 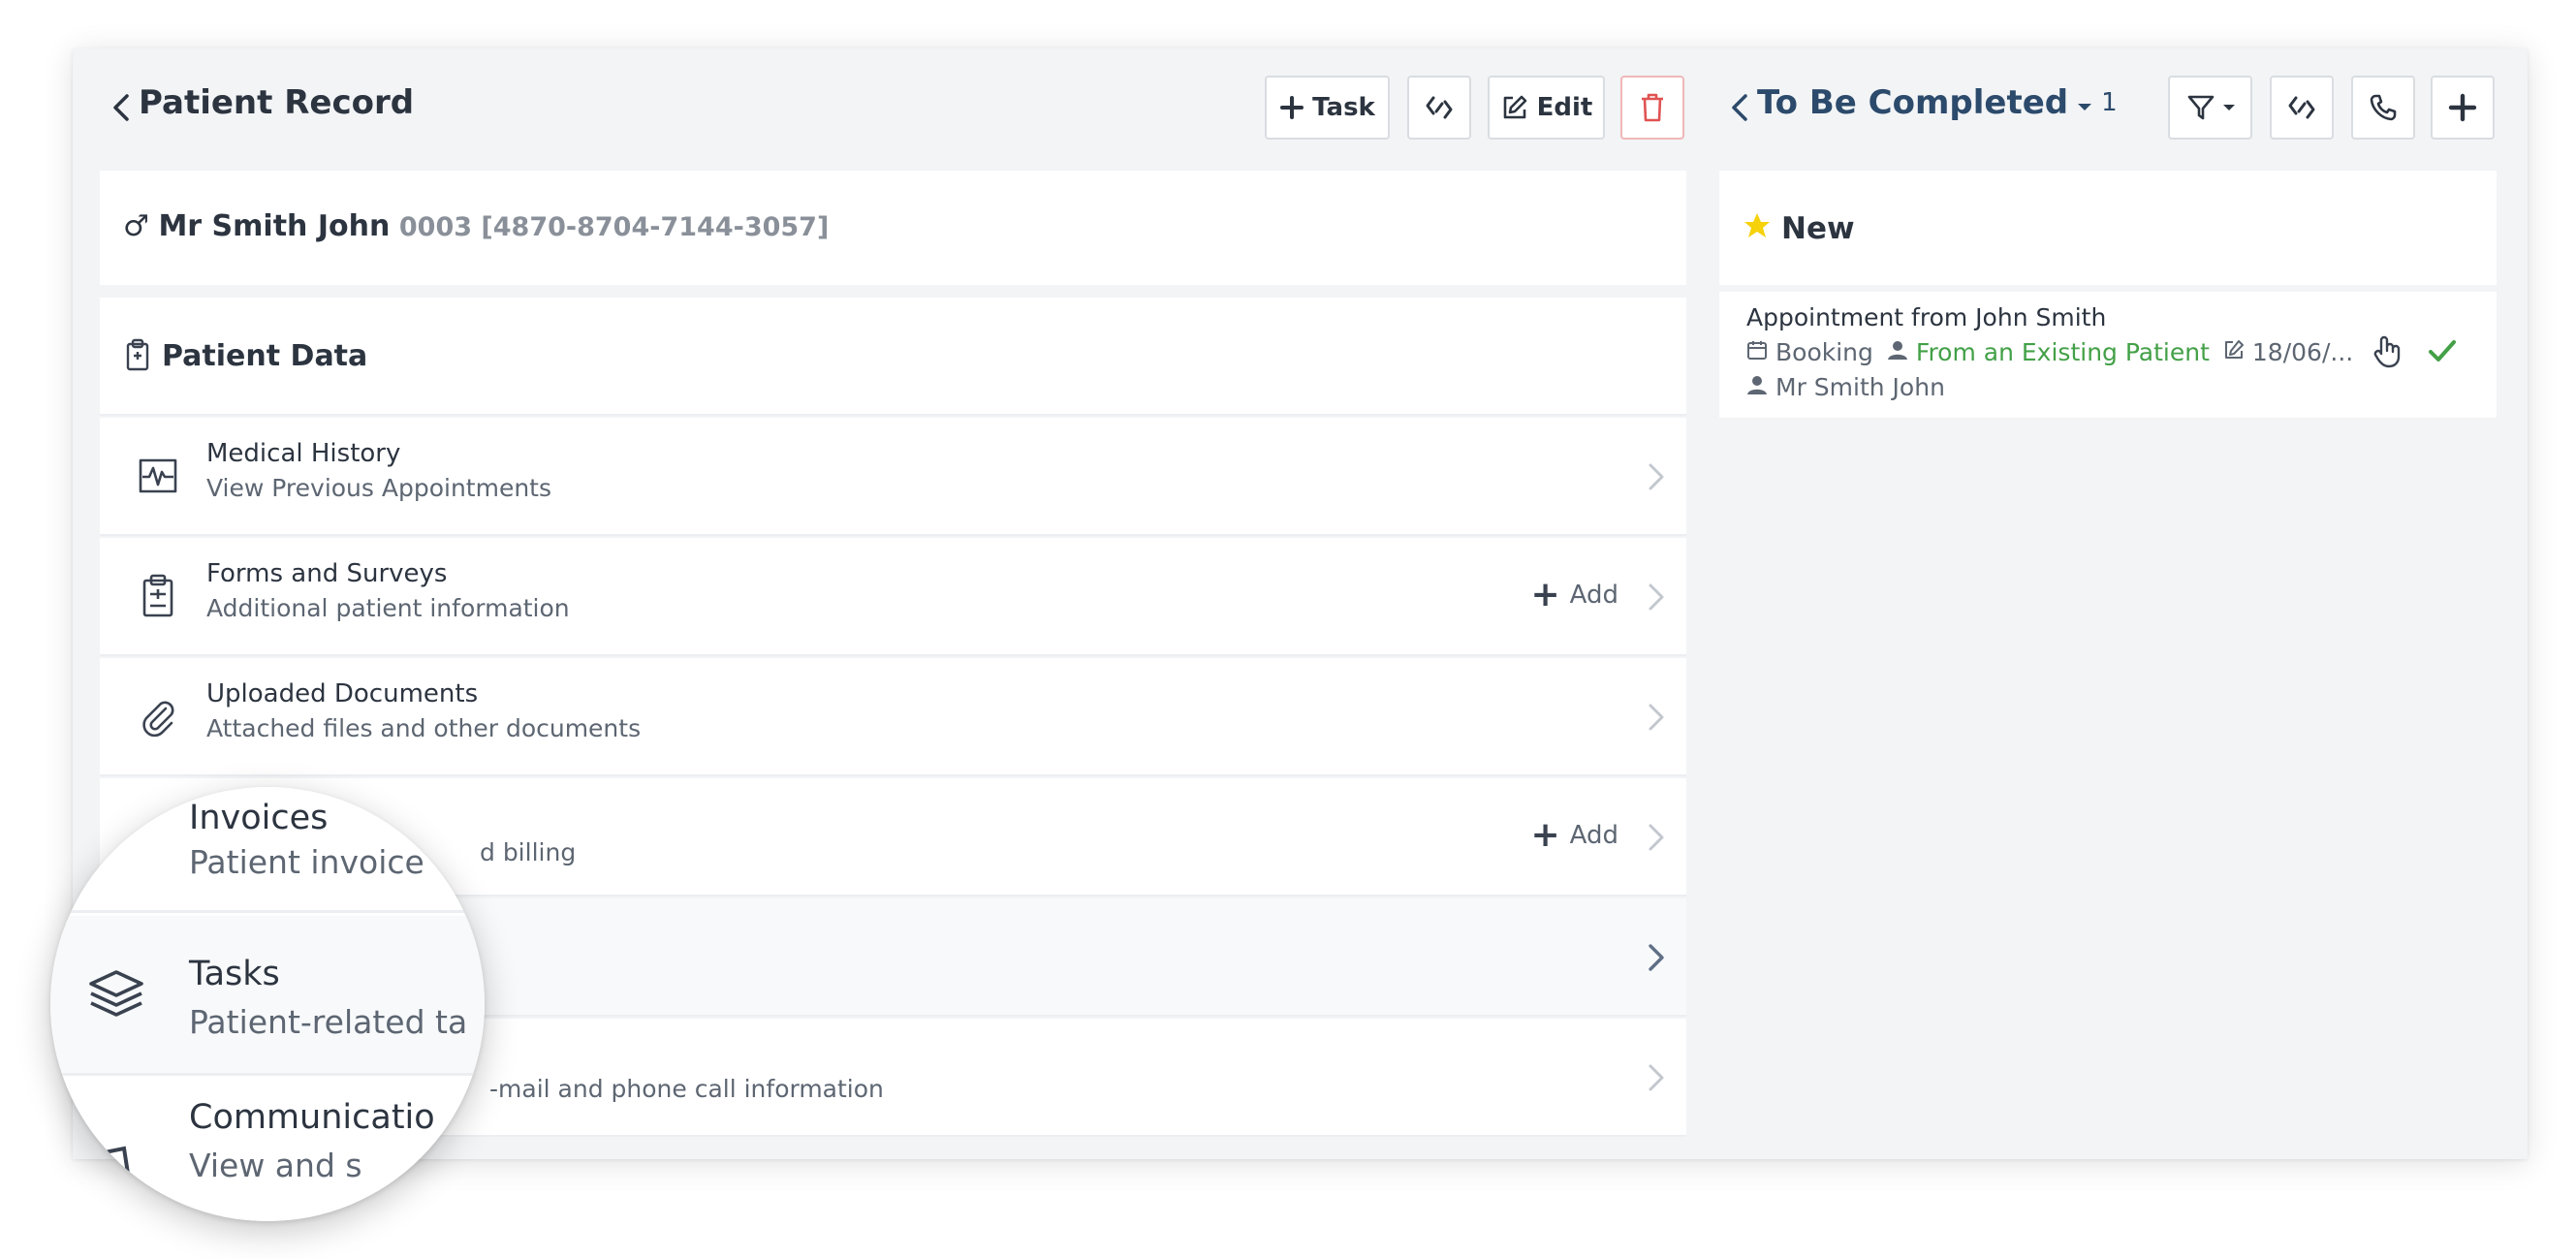 I want to click on page-title: Patient Record, so click(x=277, y=103).